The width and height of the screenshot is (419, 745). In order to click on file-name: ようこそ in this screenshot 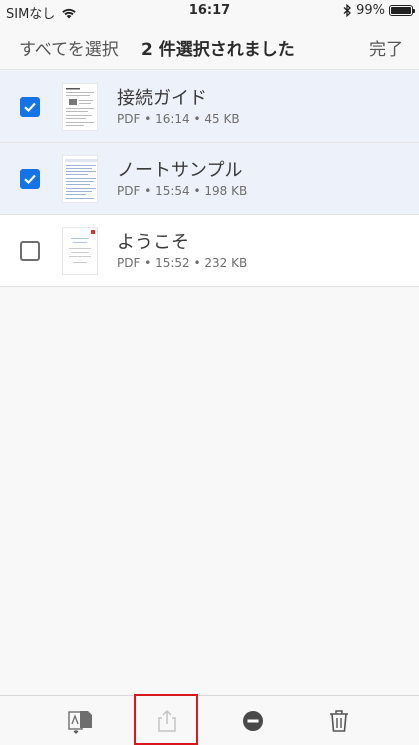, I will do `click(153, 242)`.